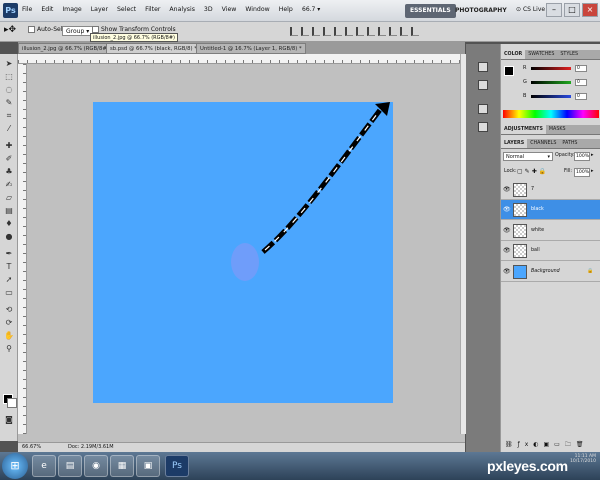  Describe the element at coordinates (543, 143) in the screenshot. I see `tab-channels: CHANNELS` at that location.